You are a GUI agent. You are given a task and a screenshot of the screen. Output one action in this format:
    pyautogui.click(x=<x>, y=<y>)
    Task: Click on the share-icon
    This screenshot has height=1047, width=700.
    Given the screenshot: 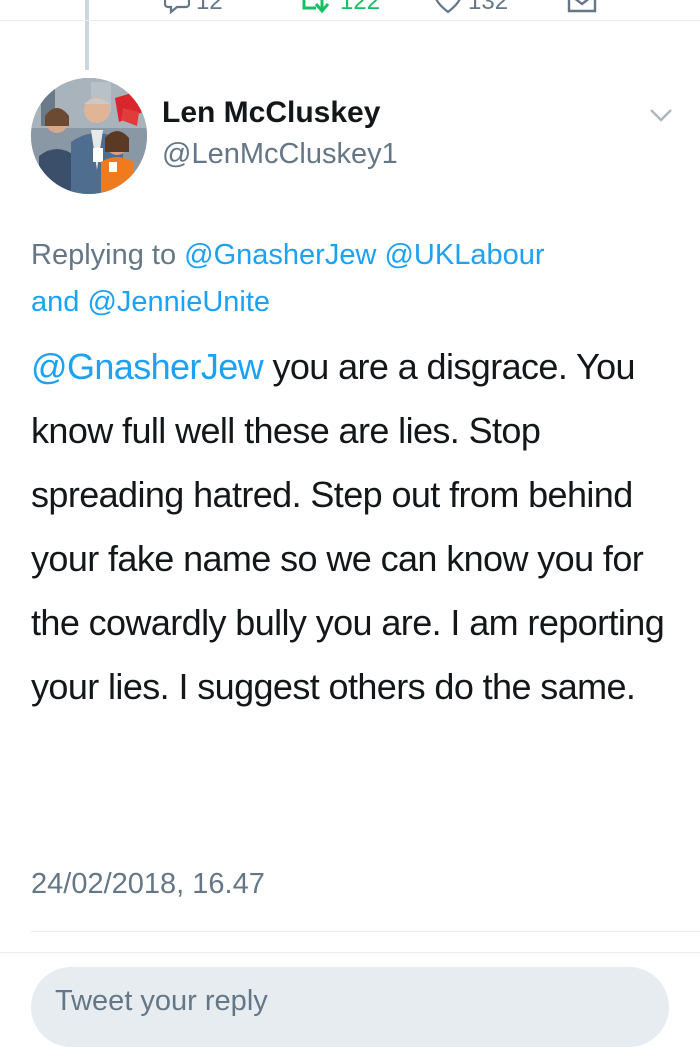 What is the action you would take?
    pyautogui.click(x=582, y=7)
    